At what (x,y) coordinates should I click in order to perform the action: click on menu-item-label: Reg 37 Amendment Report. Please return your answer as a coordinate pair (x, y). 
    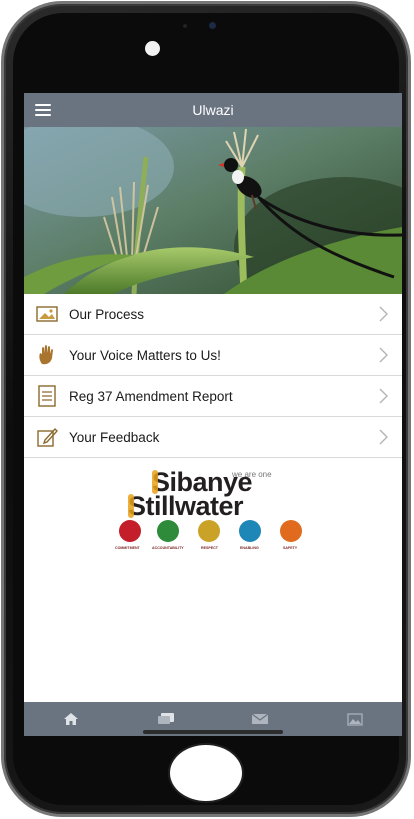
    Looking at the image, I should click on (151, 396).